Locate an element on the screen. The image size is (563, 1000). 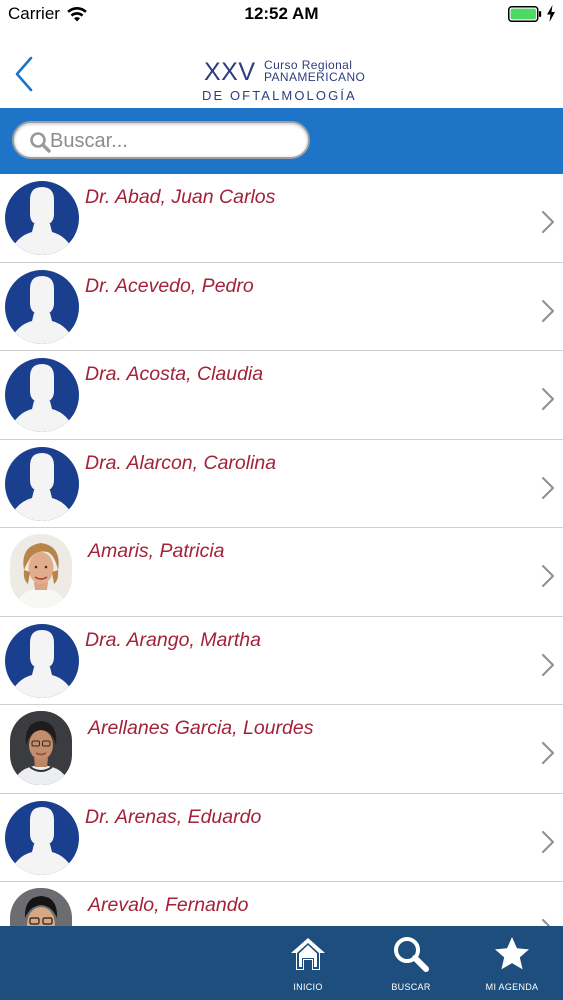
clock-label: 12:52 AM is located at coordinates (281, 13).